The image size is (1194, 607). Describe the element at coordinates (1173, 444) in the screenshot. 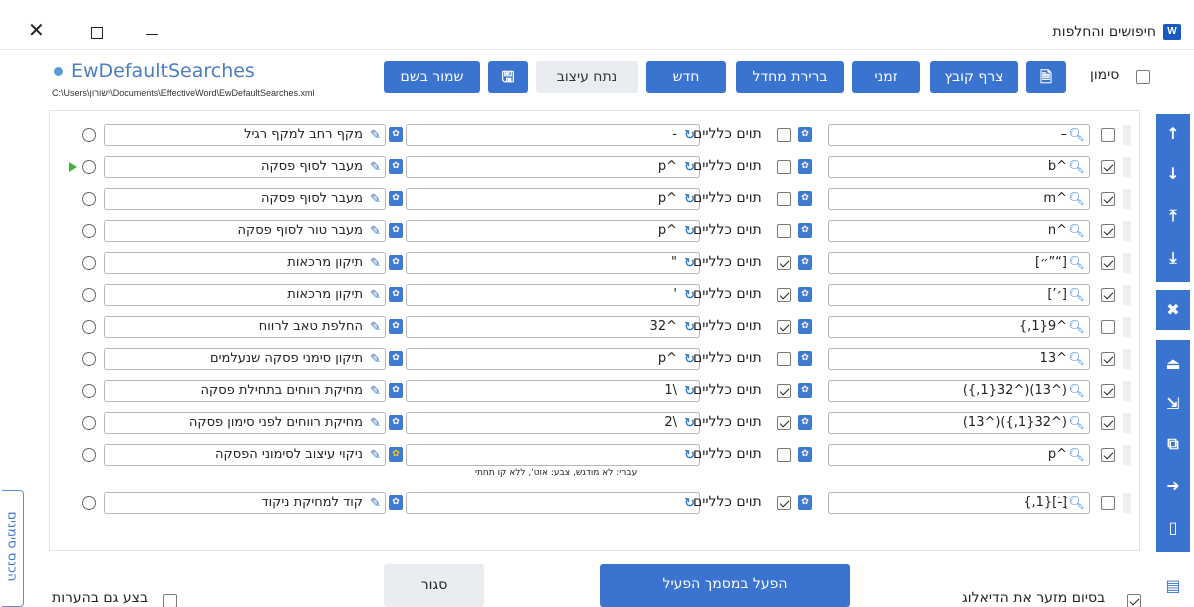

I see `copy-icon: ⧉` at that location.